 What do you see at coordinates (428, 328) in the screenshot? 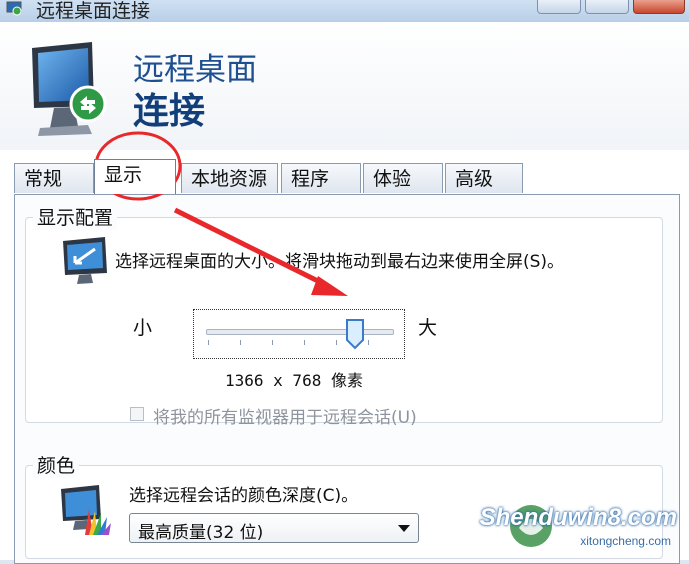
I see `slider-max-label: 大` at bounding box center [428, 328].